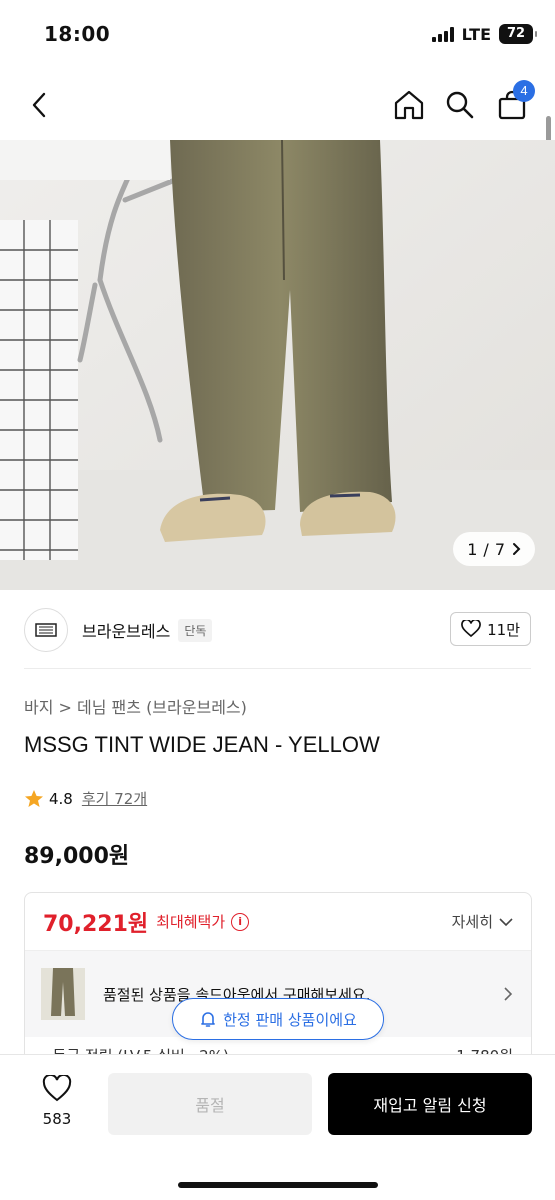 Image resolution: width=555 pixels, height=1200 pixels. Describe the element at coordinates (240, 921) in the screenshot. I see `info-icon: i` at that location.